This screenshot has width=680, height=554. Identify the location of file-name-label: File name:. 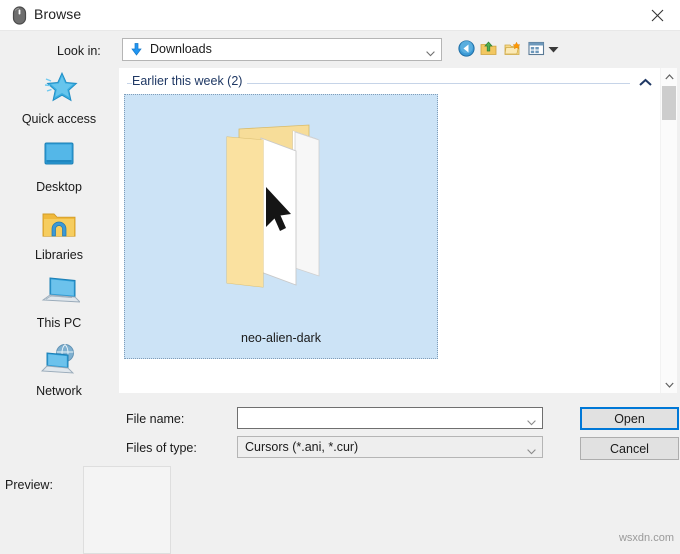
(155, 419).